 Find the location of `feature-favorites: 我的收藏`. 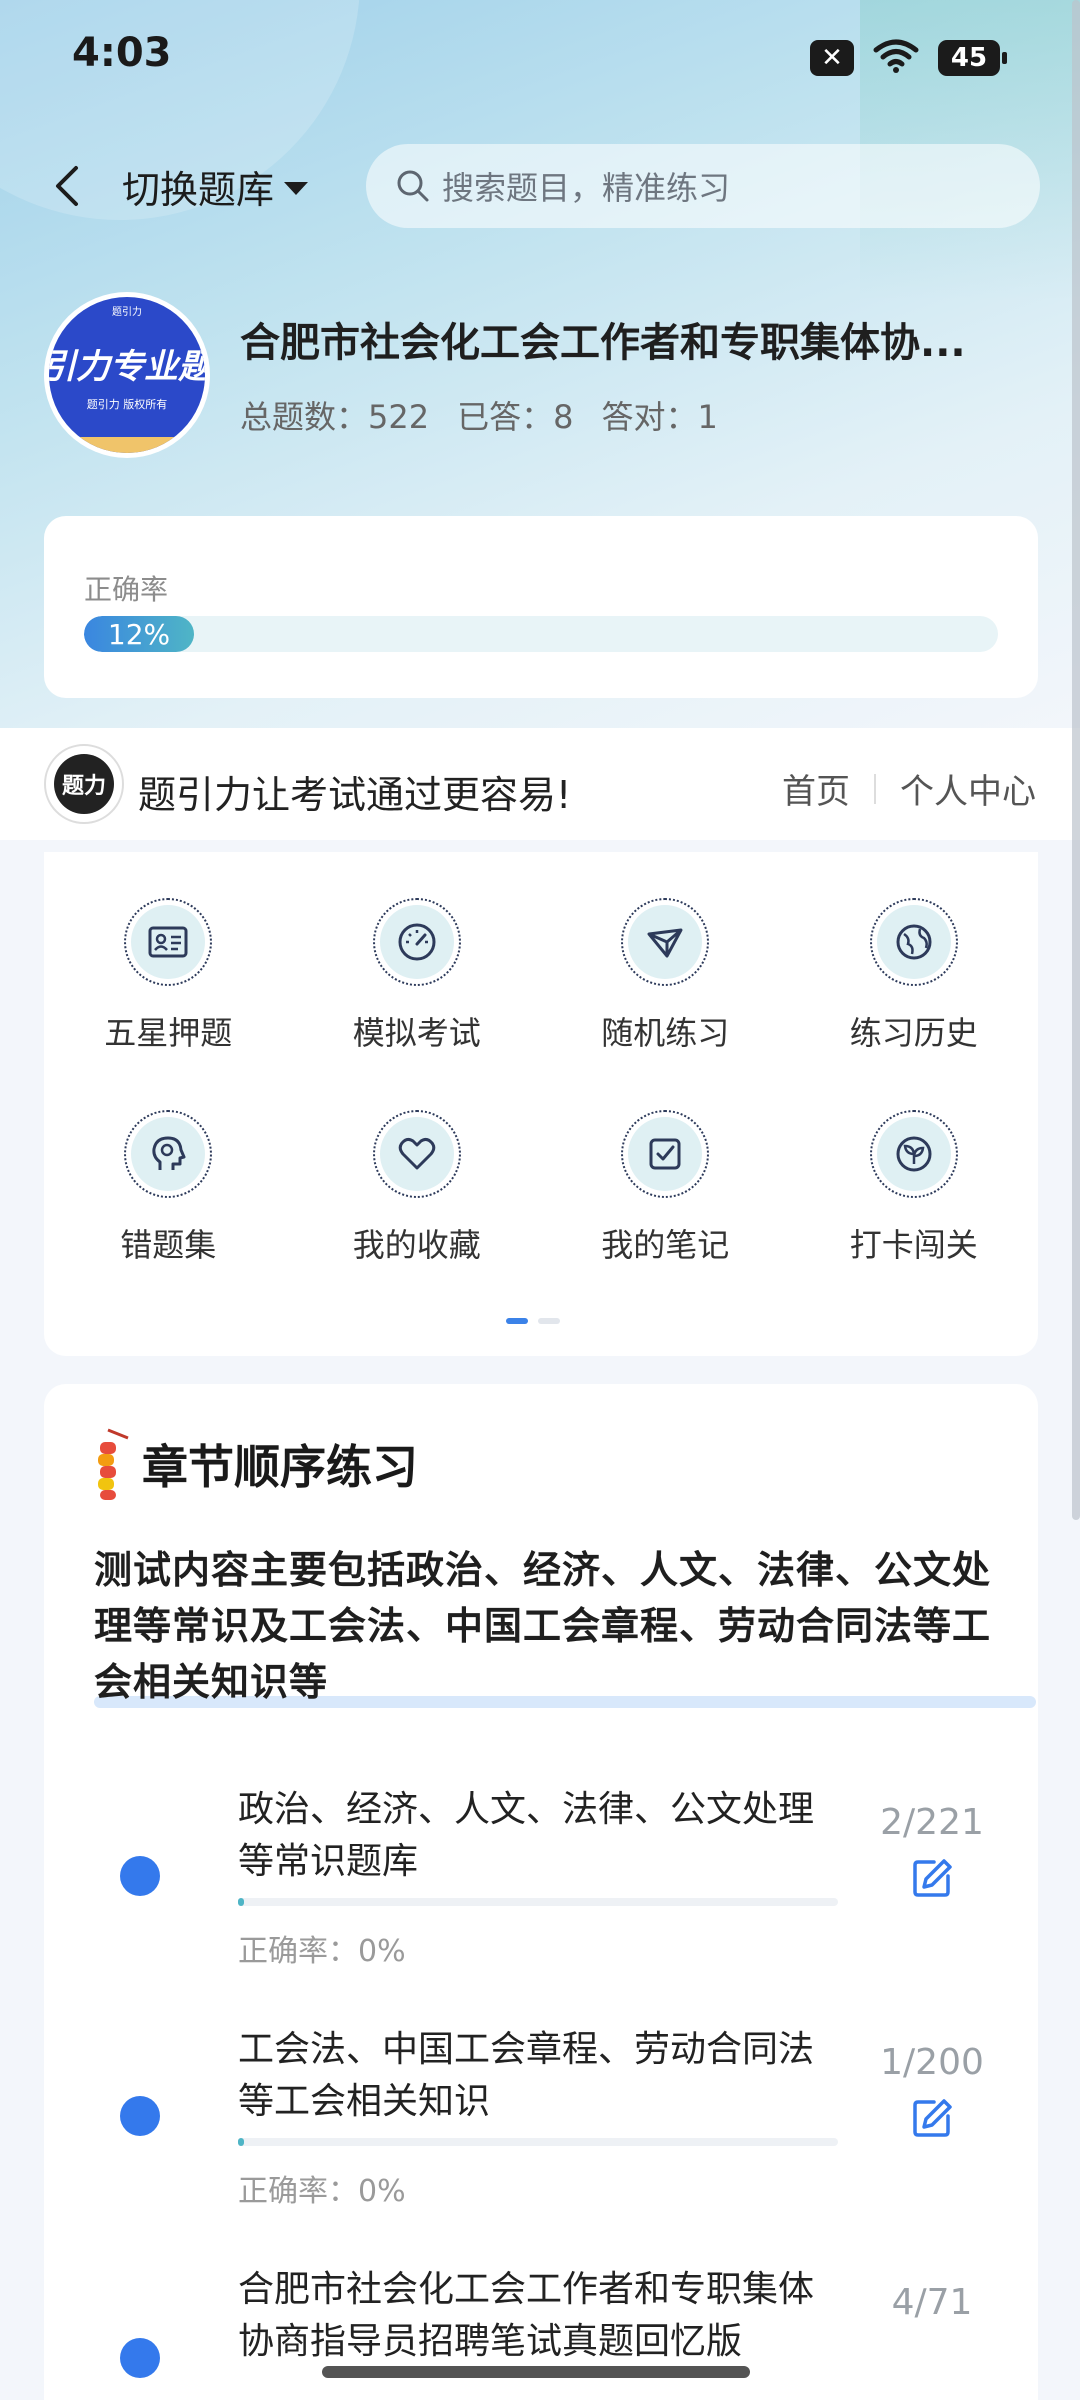

feature-favorites: 我的收藏 is located at coordinates (417, 1188).